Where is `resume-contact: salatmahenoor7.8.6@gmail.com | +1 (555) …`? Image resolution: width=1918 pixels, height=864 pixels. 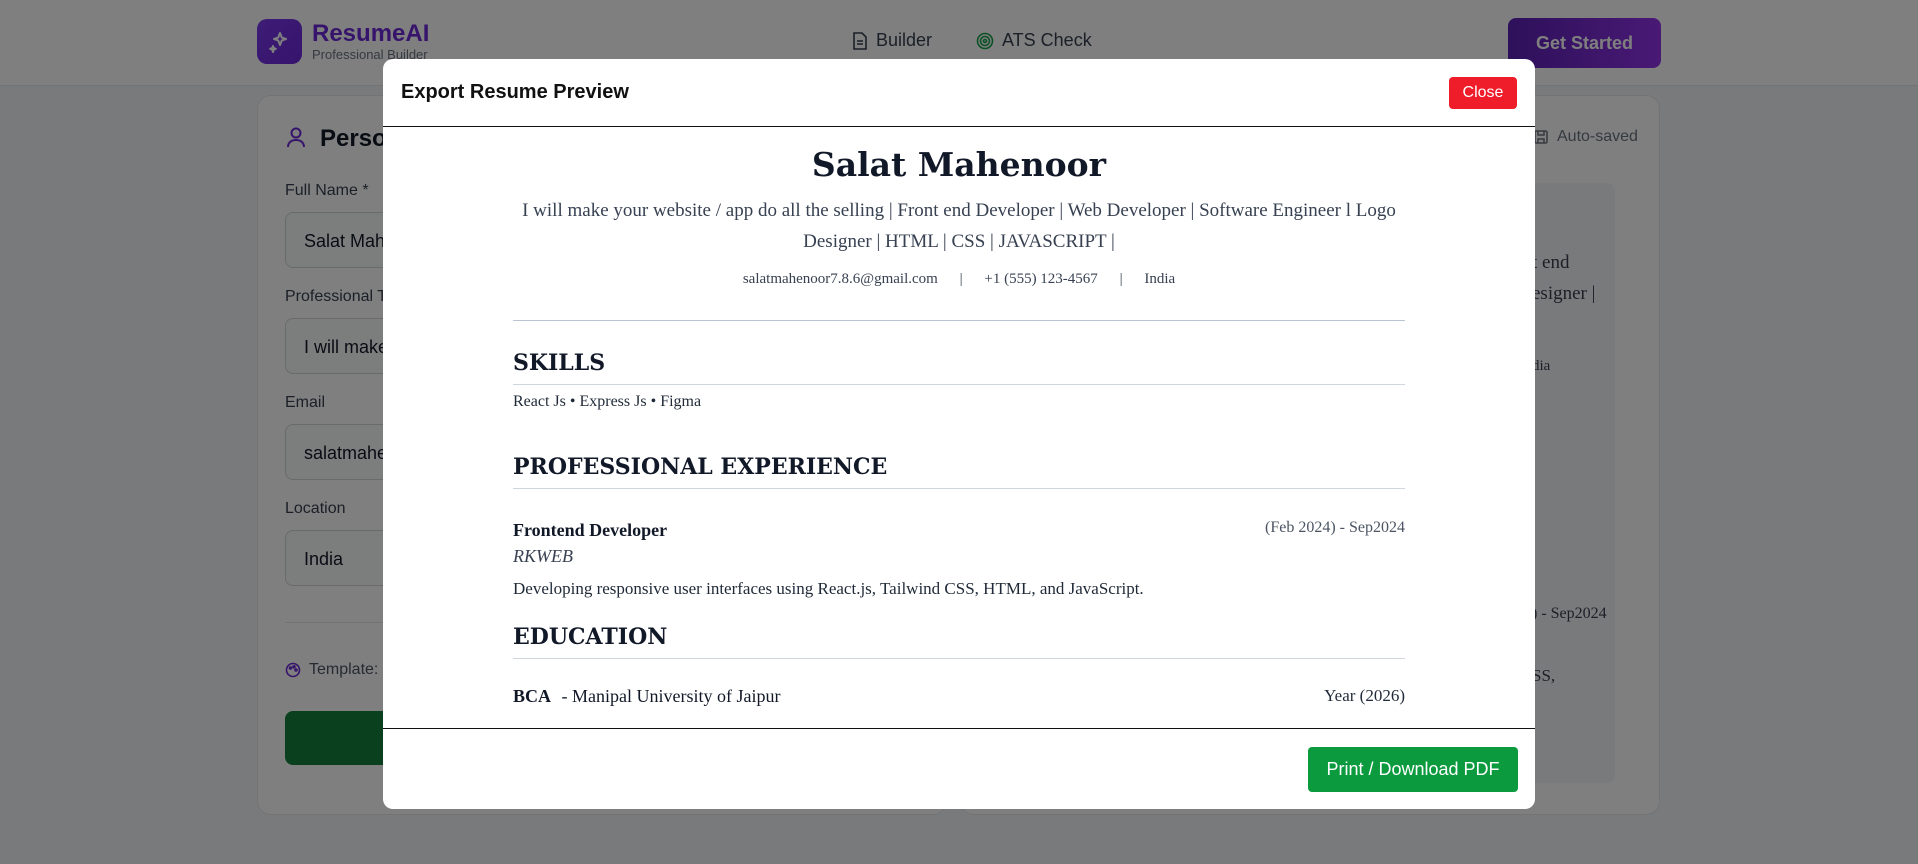
resume-contact: salatmahenoor7.8.6@gmail.com | +1 (555) … is located at coordinates (959, 279).